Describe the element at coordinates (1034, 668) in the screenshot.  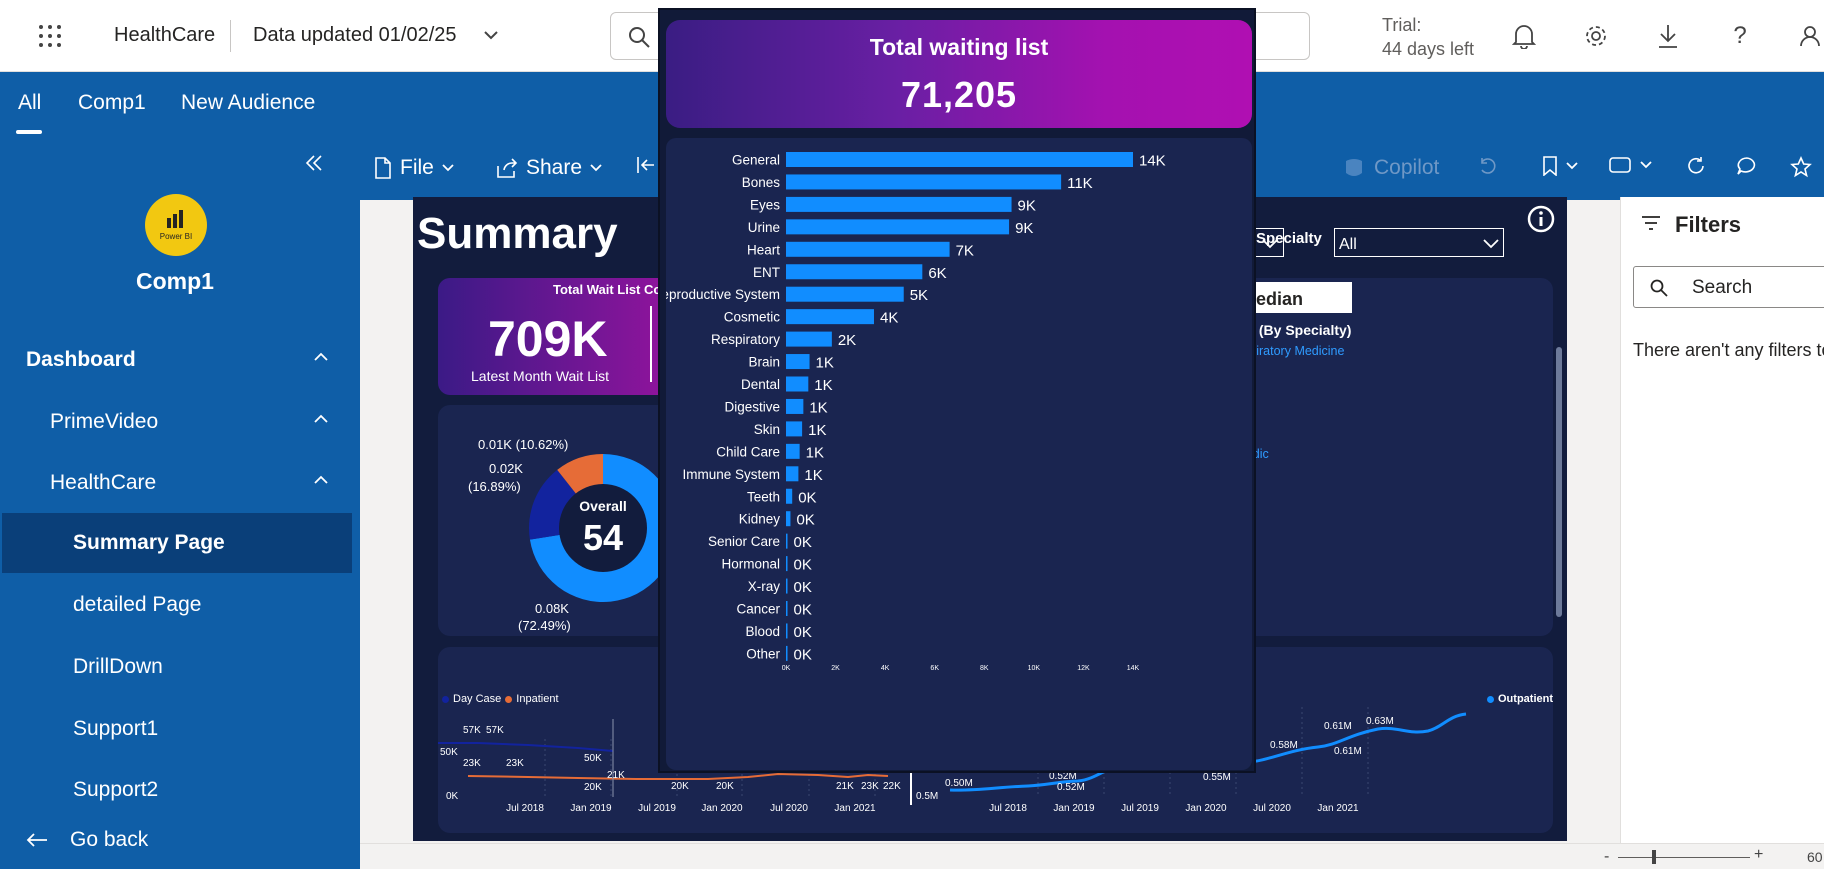
I see `x-axis-tick: 10K` at that location.